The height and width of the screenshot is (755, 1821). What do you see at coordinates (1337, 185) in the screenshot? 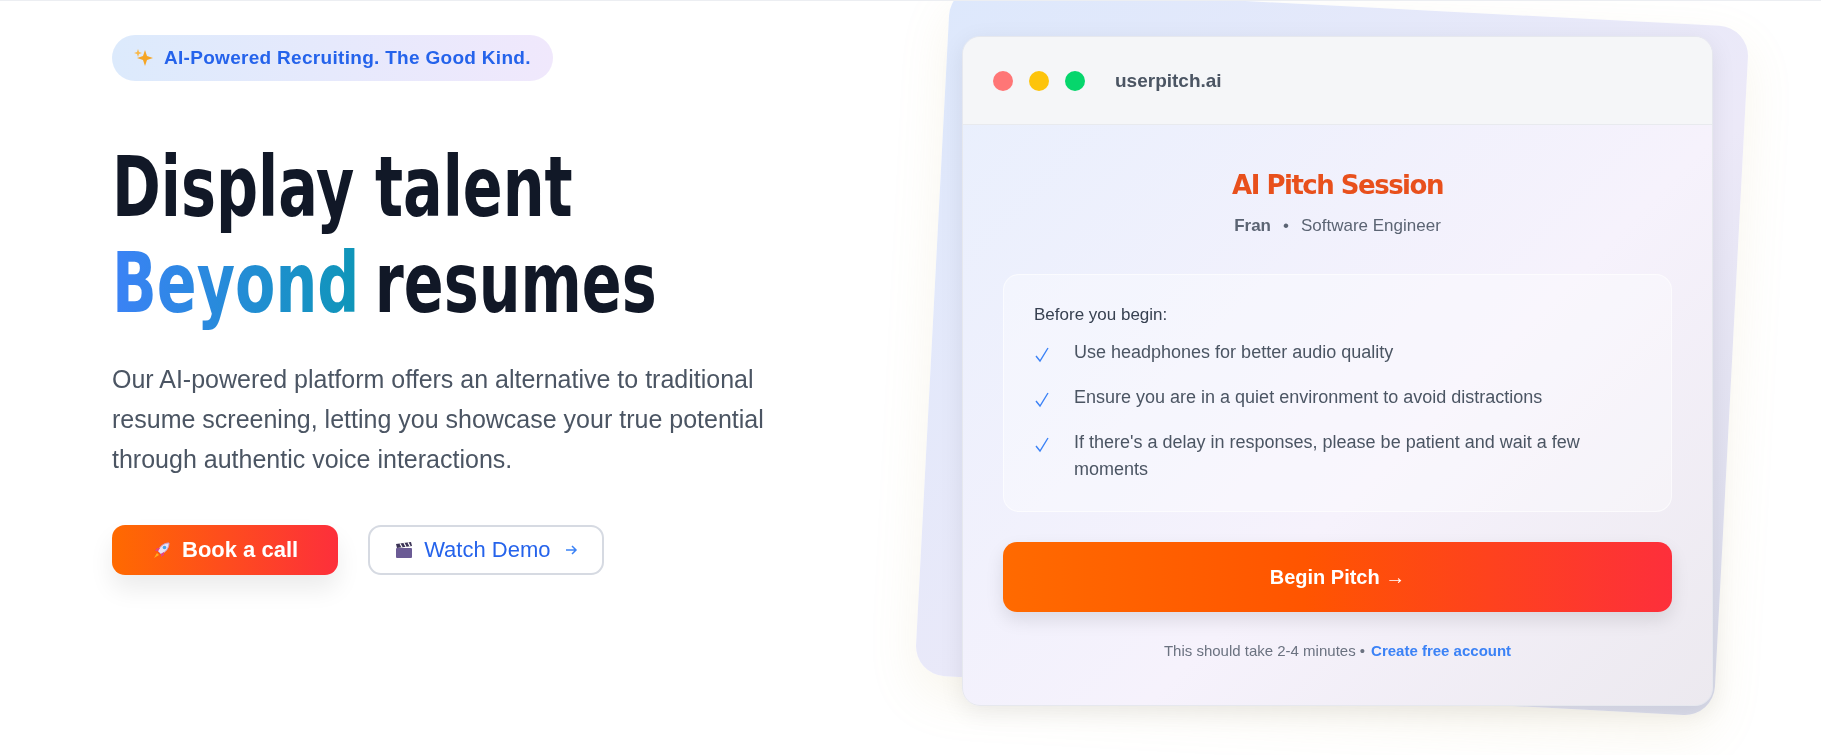
I see `session-heading: AI Pitch Session` at bounding box center [1337, 185].